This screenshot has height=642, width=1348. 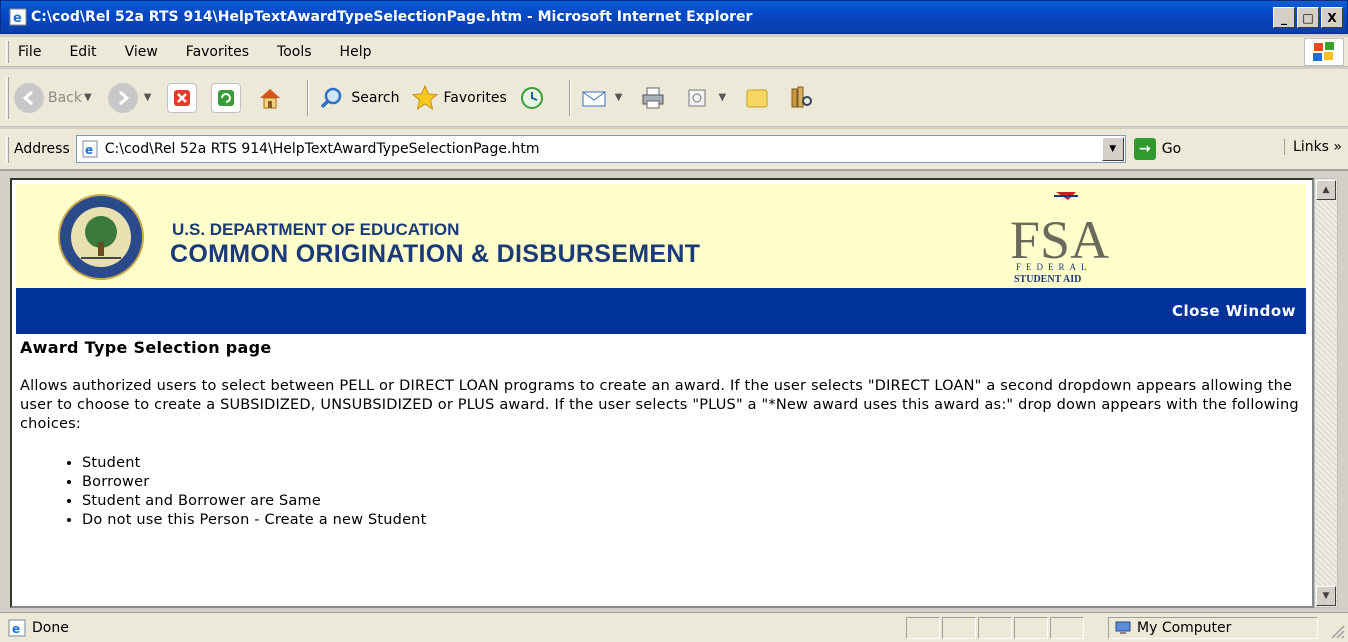 I want to click on fsa-logo-student-aid: STUDENT AID, so click(x=1047, y=279).